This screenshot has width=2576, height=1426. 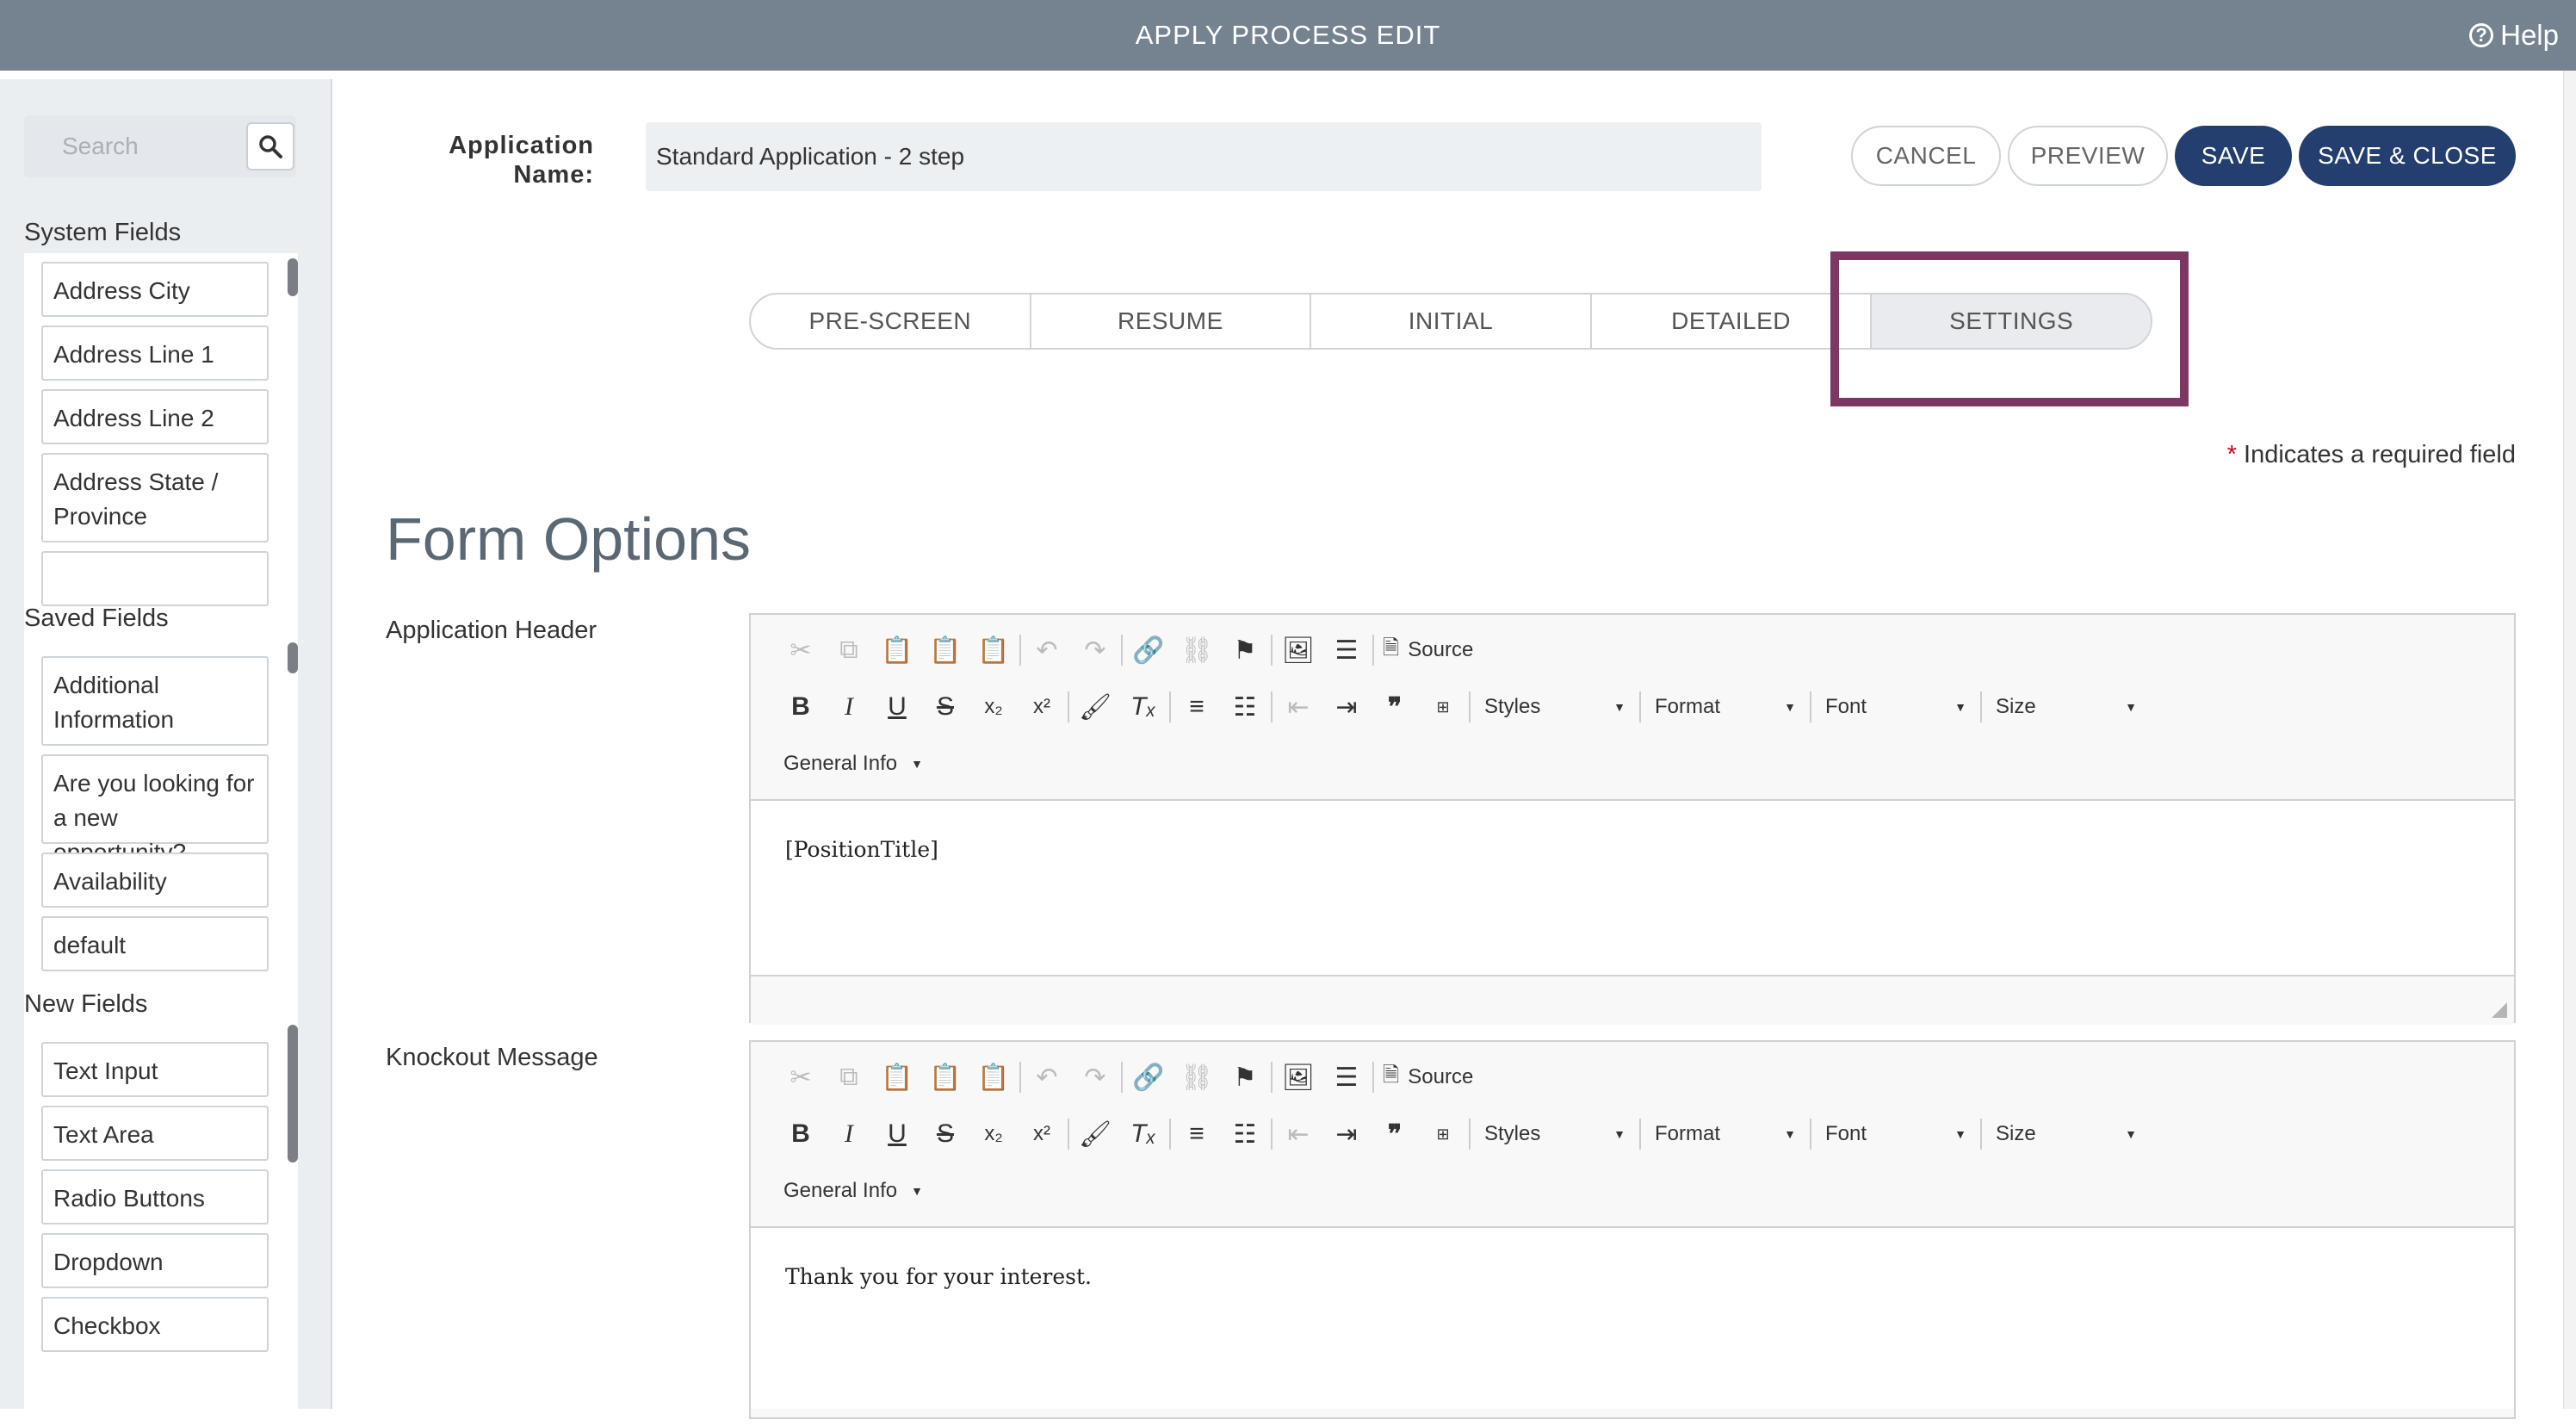 What do you see at coordinates (155, 810) in the screenshot?
I see `field-item: Are you looking for a new opportunity?` at bounding box center [155, 810].